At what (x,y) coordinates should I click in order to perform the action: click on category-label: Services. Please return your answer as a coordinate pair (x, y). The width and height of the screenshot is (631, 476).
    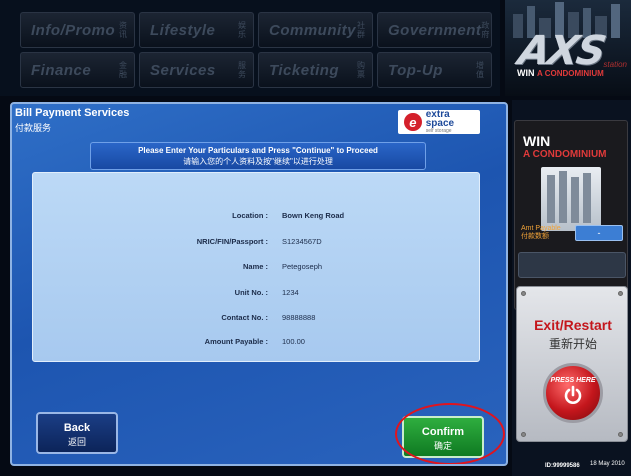
    Looking at the image, I should click on (183, 70).